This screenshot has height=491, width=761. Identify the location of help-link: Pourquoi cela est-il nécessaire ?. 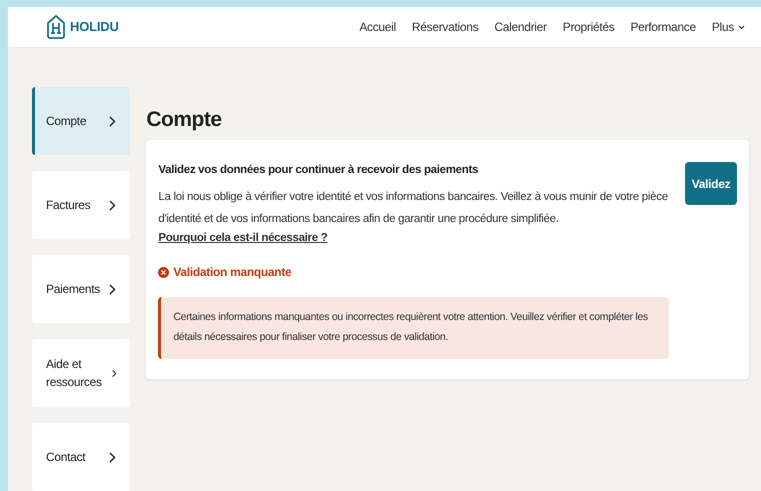
(243, 239).